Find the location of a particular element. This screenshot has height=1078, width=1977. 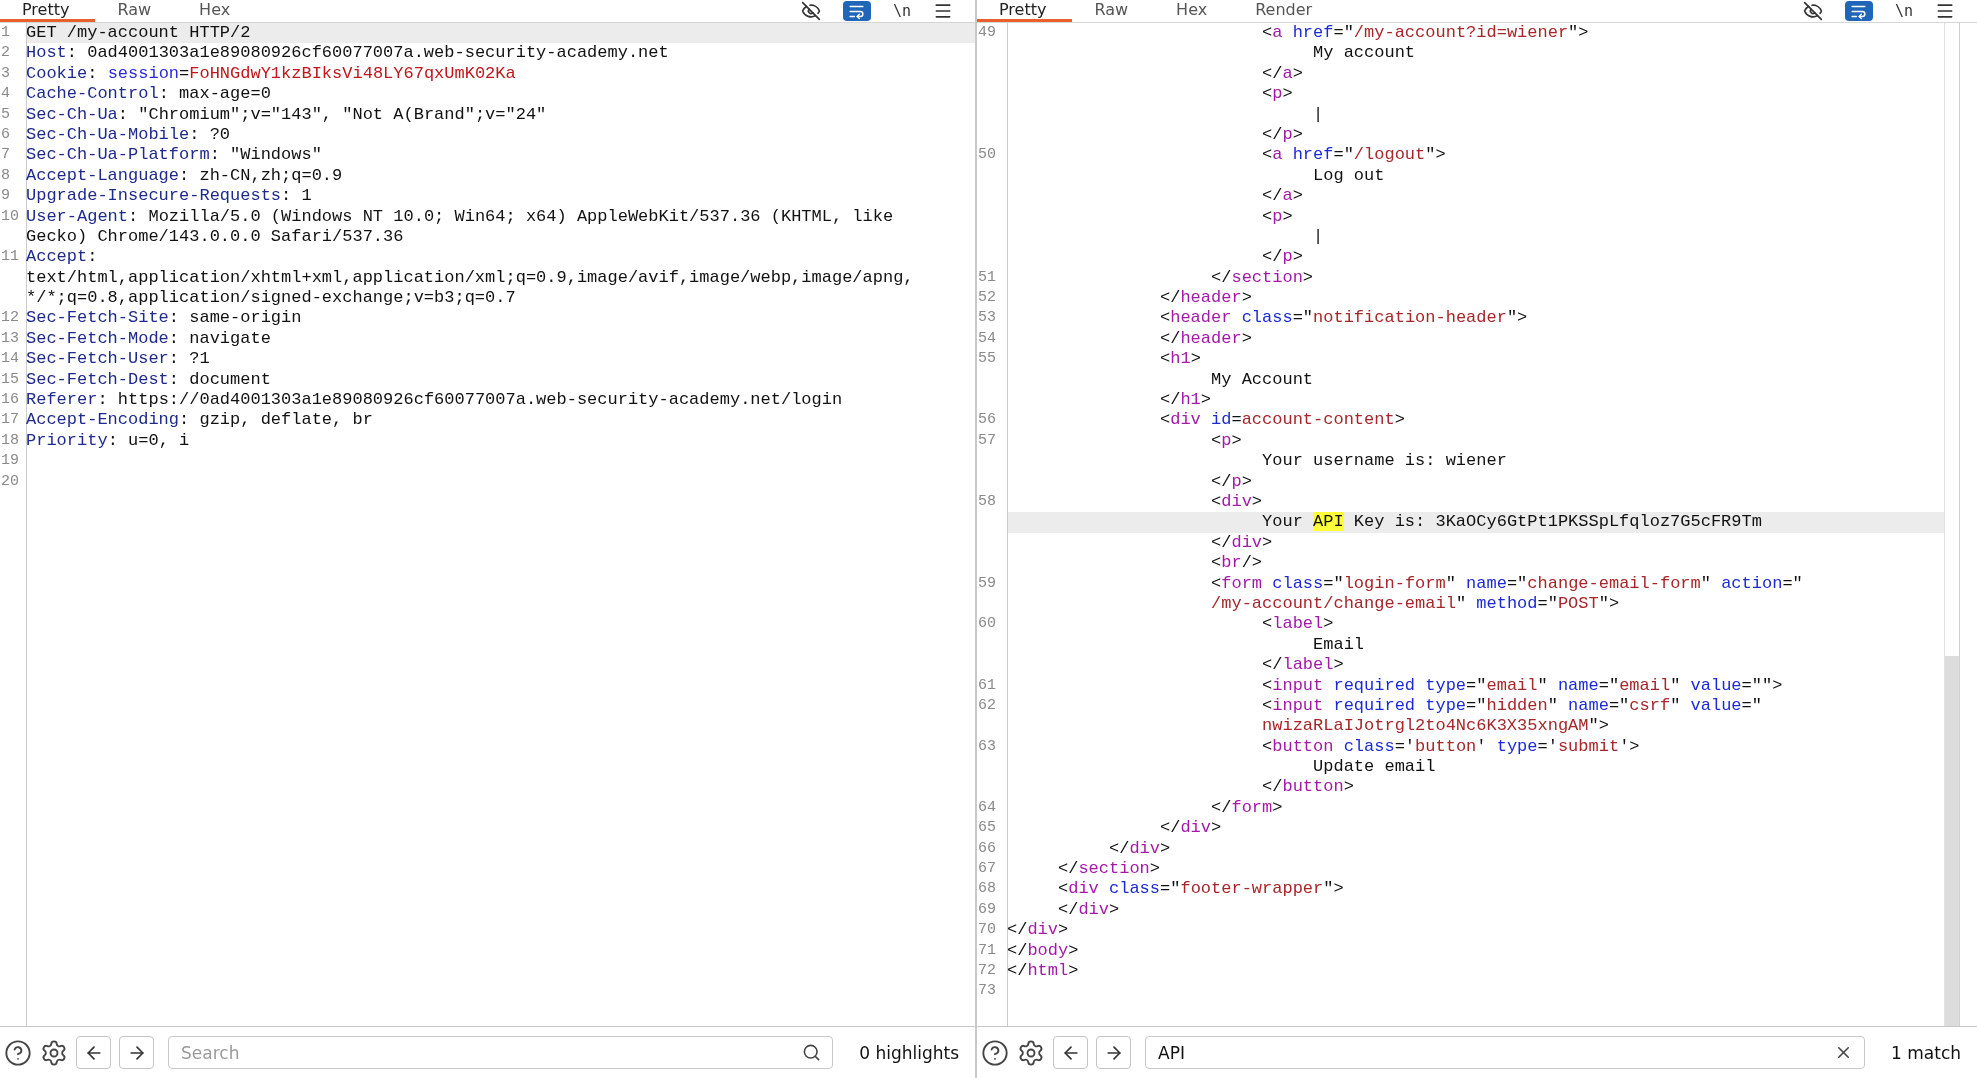

code-line: </section> is located at coordinates (1109, 869).